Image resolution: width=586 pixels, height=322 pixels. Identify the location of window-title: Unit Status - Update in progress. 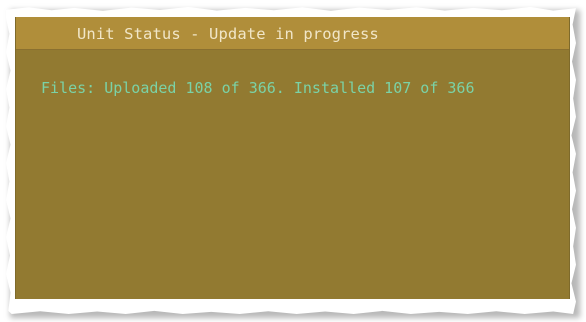
(228, 34).